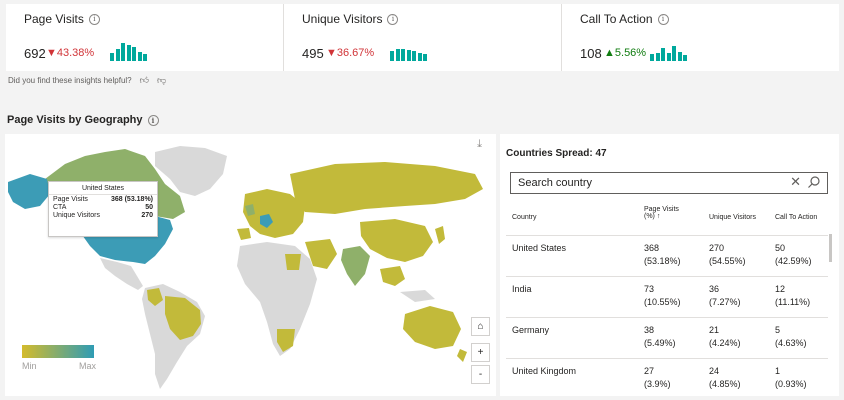  Describe the element at coordinates (355, 266) in the screenshot. I see `map-region-india` at that location.